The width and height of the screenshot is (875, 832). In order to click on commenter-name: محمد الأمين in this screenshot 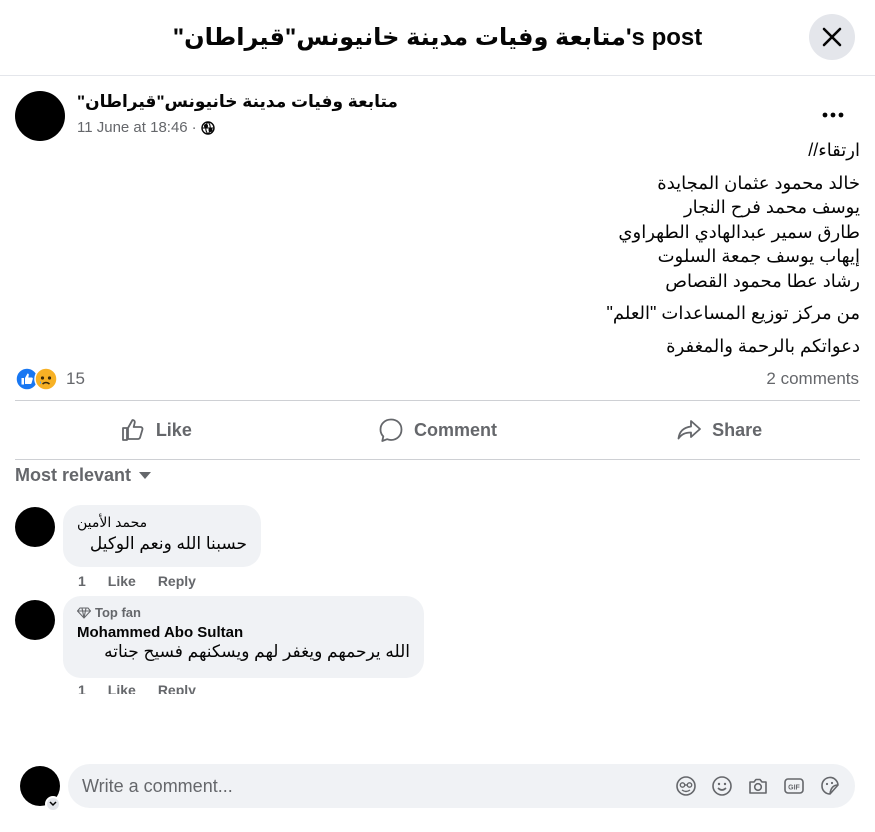, I will do `click(162, 522)`.